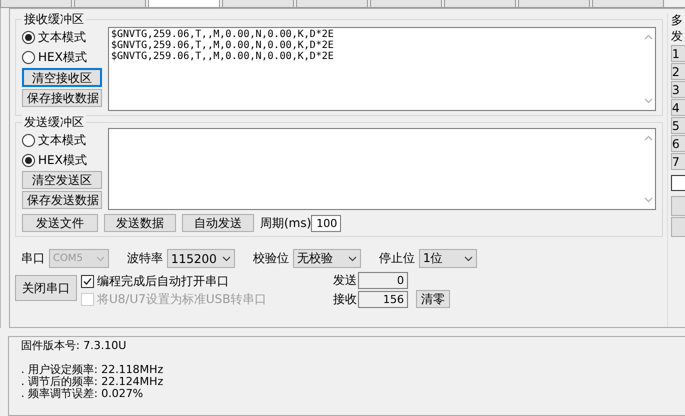  What do you see at coordinates (678, 53) in the screenshot?
I see `send-key-button: 1` at bounding box center [678, 53].